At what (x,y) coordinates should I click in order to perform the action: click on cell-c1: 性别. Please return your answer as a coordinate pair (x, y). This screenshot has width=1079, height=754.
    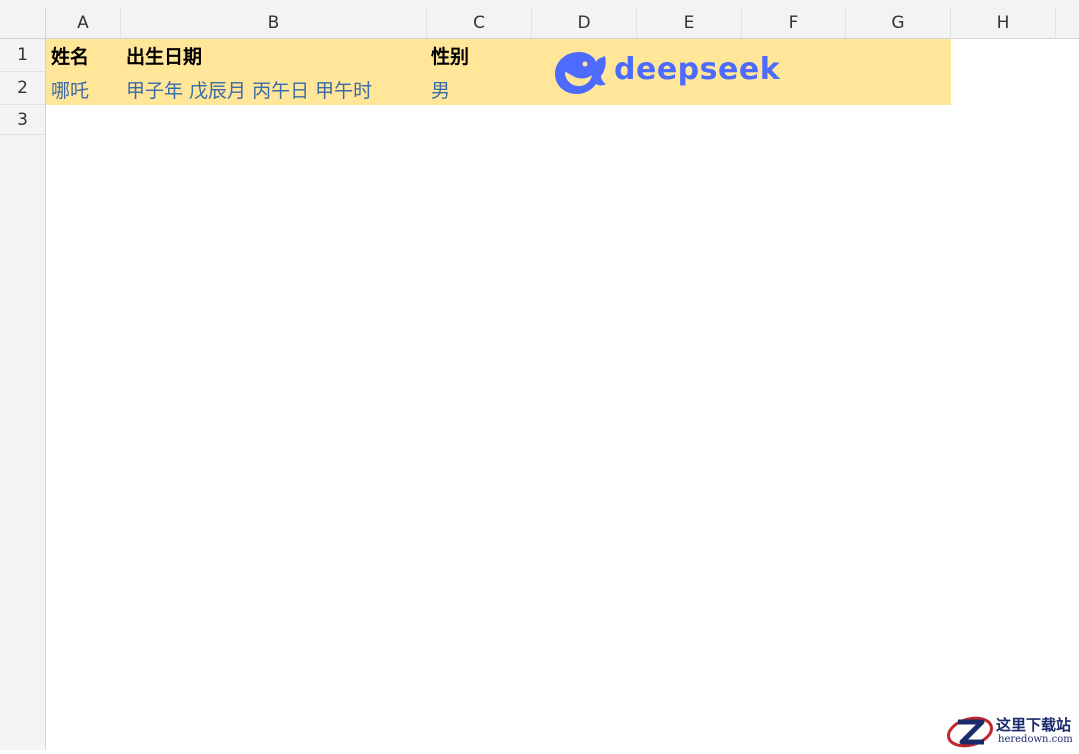
    Looking at the image, I should click on (450, 55).